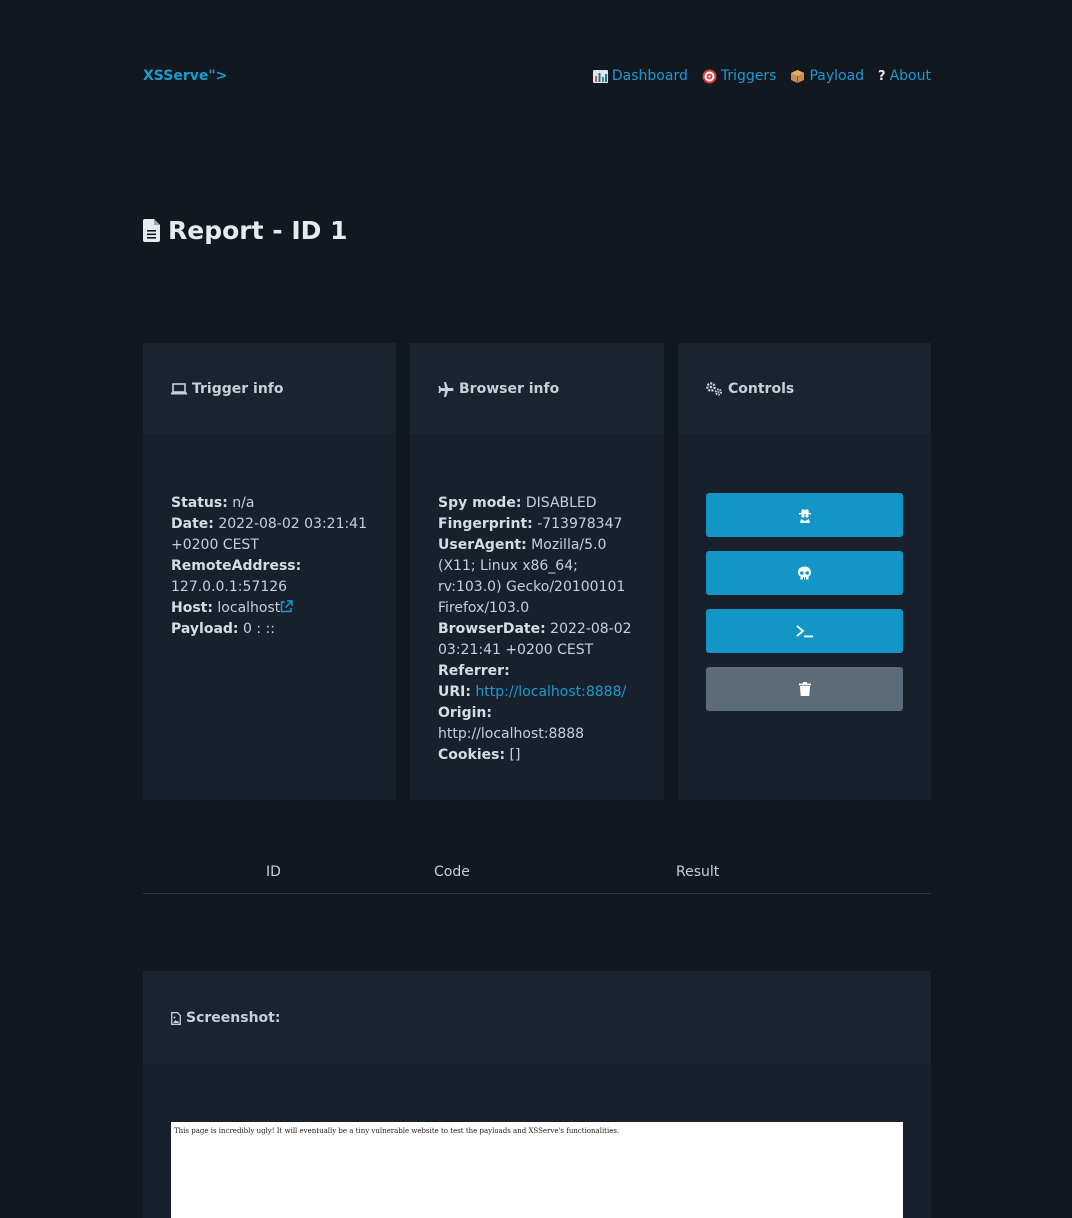 This screenshot has width=1072, height=1218. I want to click on nav-about-label: About, so click(910, 76).